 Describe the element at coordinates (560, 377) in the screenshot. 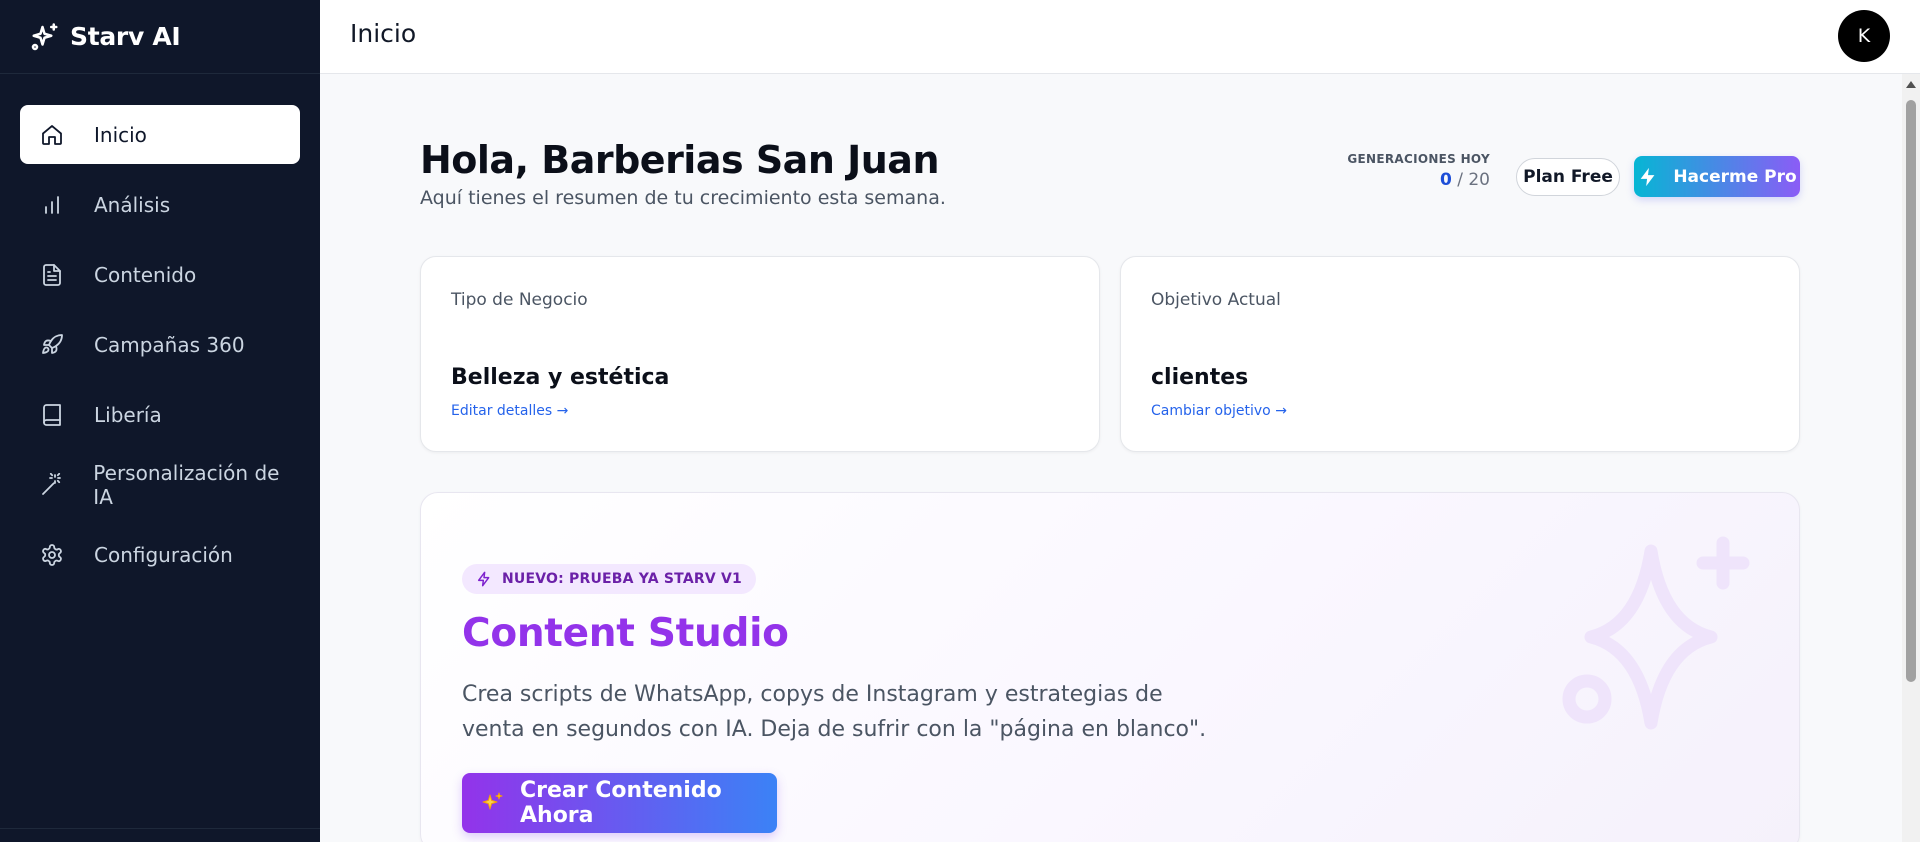

I see `business-type-value: Belleza y estética` at that location.